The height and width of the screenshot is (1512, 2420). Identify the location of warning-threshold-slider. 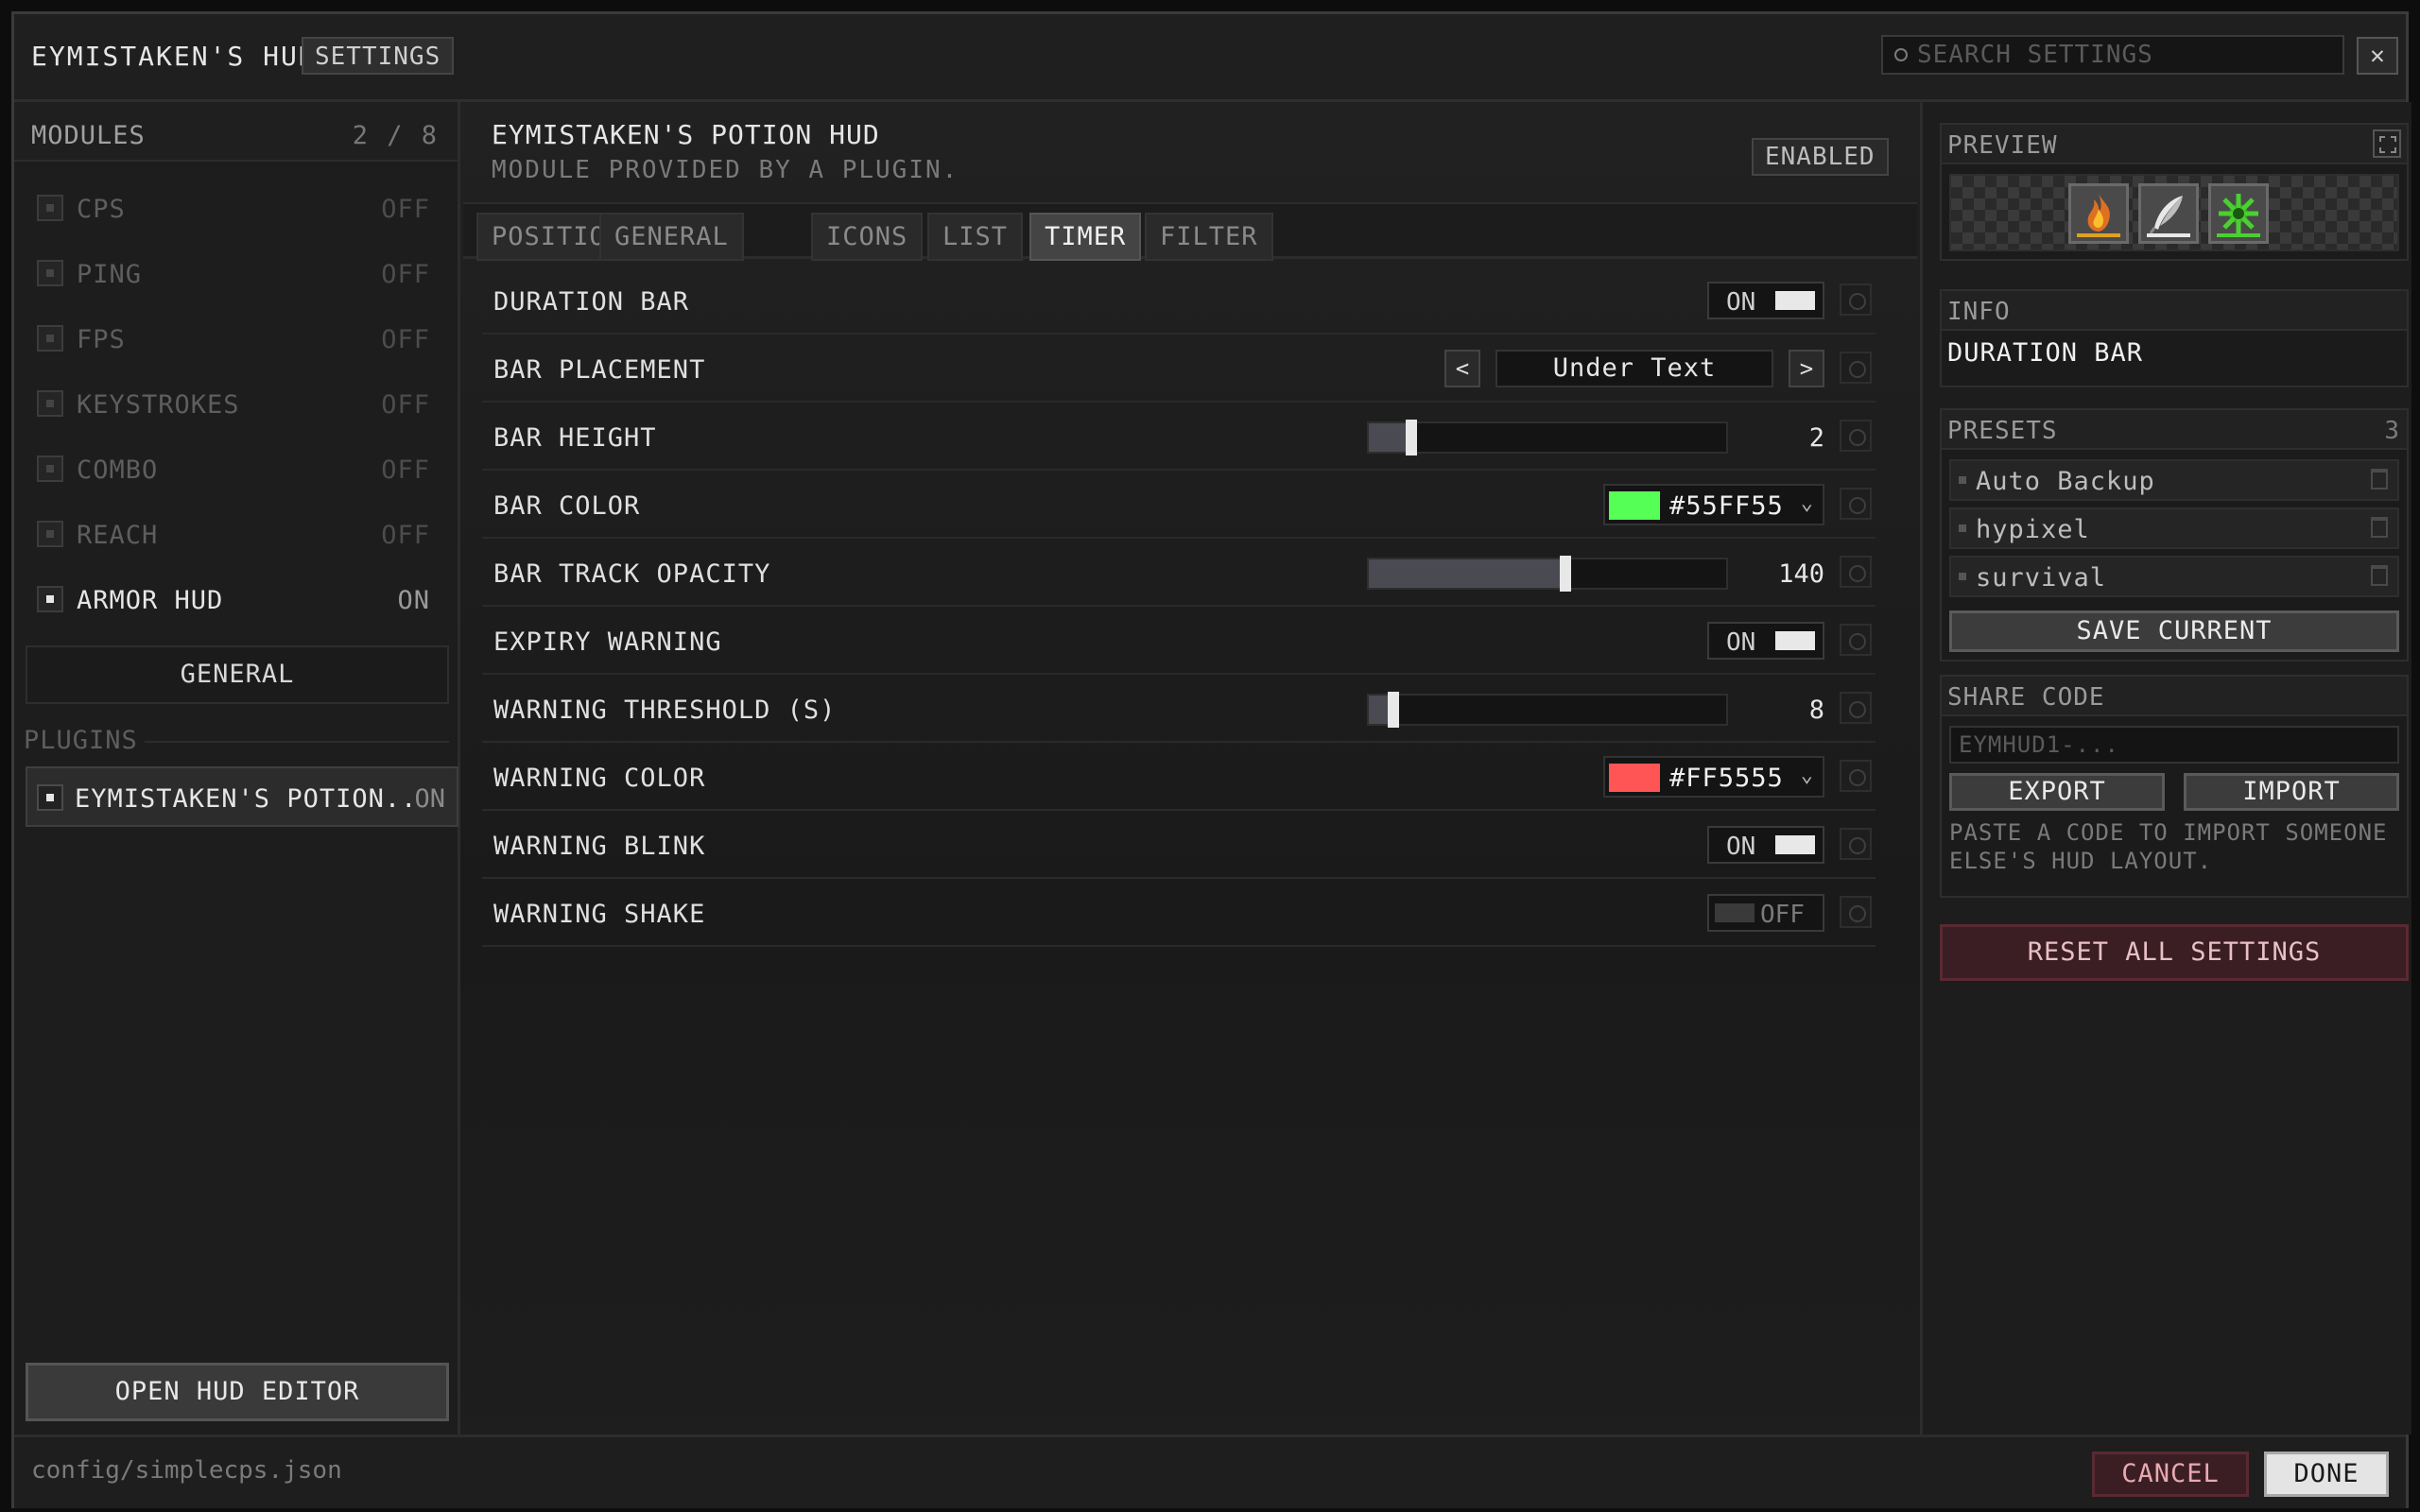
(1547, 710).